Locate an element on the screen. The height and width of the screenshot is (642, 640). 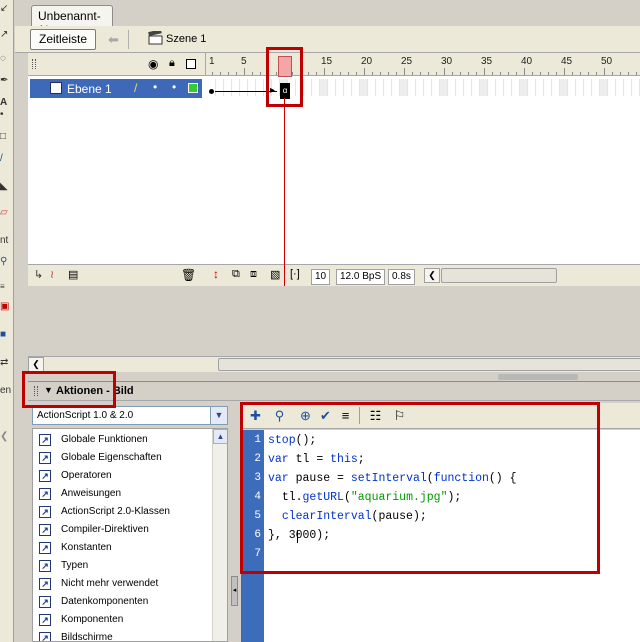
center-frame-icon: ↕ is located at coordinates (216, 274).